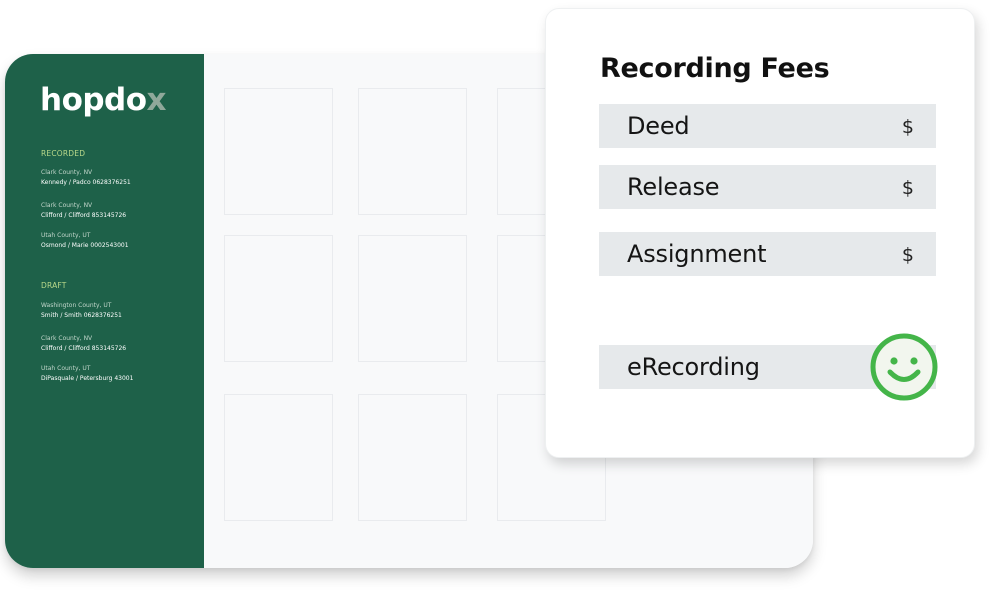 The width and height of the screenshot is (1000, 592). I want to click on doc-name: Osmond / Marie 0002543001, so click(85, 245).